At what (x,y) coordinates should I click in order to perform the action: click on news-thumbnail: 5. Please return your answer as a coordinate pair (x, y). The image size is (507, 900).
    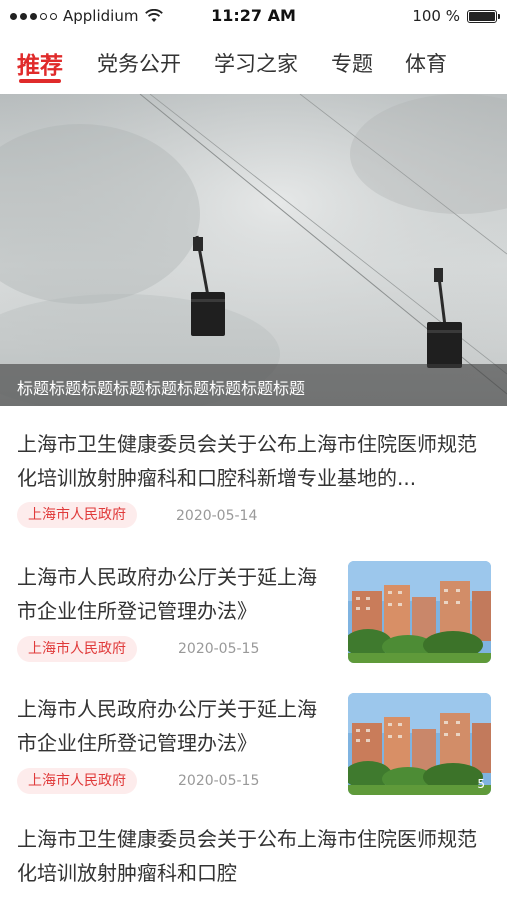
    Looking at the image, I should click on (419, 744).